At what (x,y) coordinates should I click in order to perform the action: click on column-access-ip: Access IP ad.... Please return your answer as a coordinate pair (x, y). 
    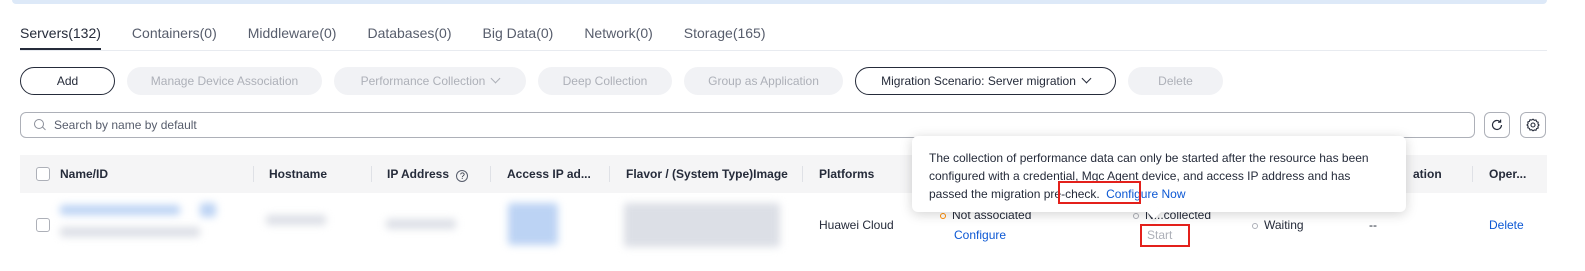
    Looking at the image, I should click on (549, 174).